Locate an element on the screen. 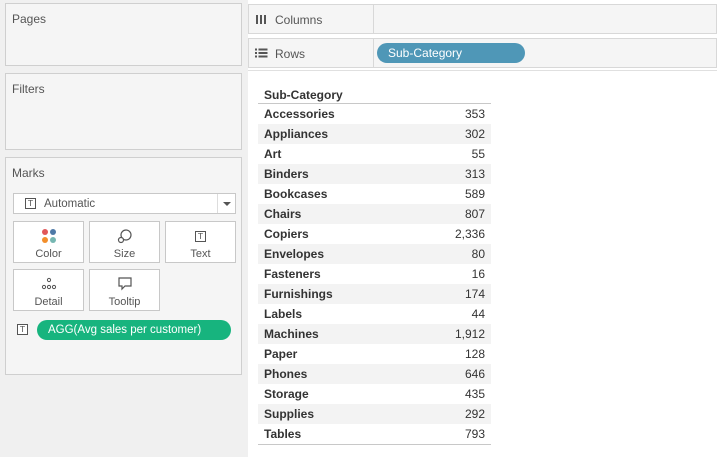 This screenshot has height=457, width=717. columns-shelf: Columns is located at coordinates (482, 19).